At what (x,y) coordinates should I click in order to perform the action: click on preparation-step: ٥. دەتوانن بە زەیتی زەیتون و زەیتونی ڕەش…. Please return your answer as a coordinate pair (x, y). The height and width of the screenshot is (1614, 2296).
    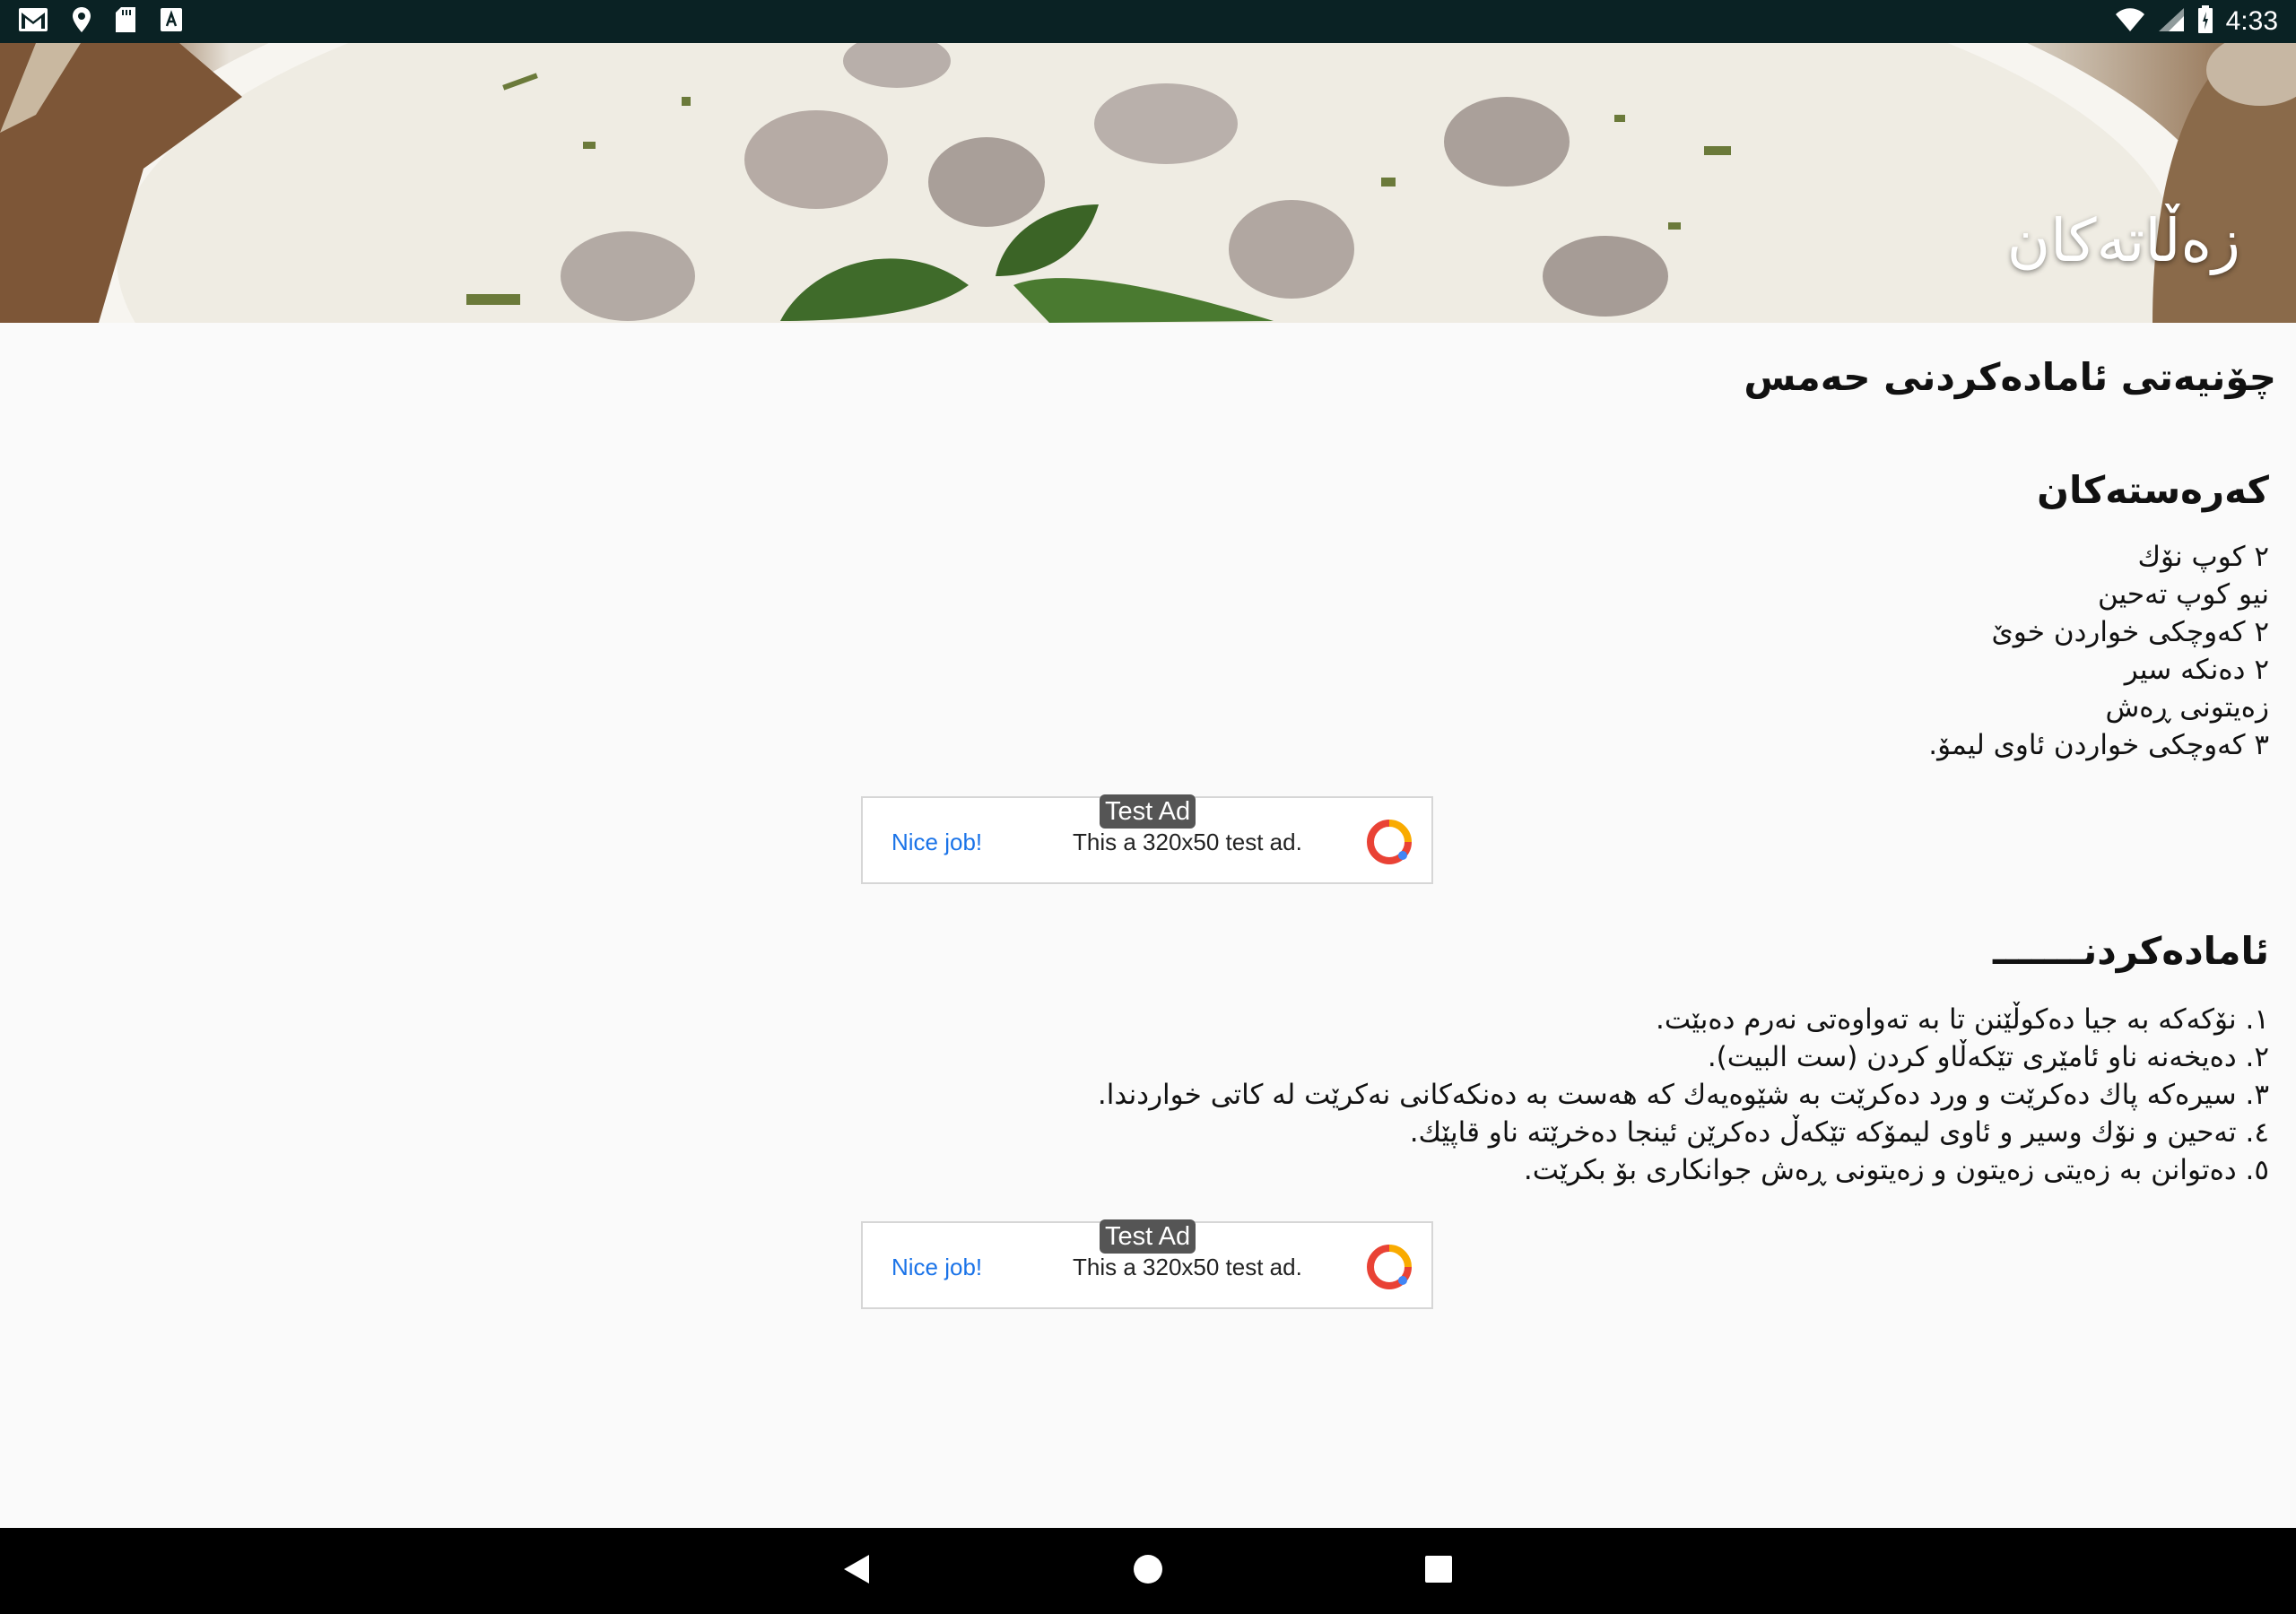
    Looking at the image, I should click on (1896, 1170).